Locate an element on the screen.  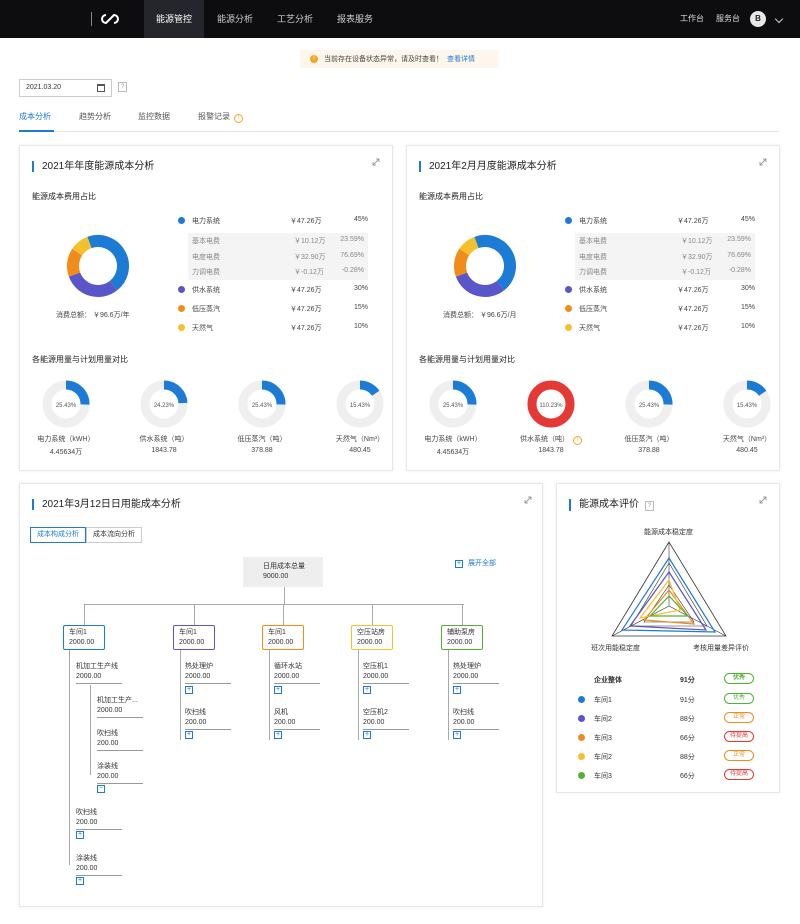
workshop-value: 2000.00 is located at coordinates (82, 642).